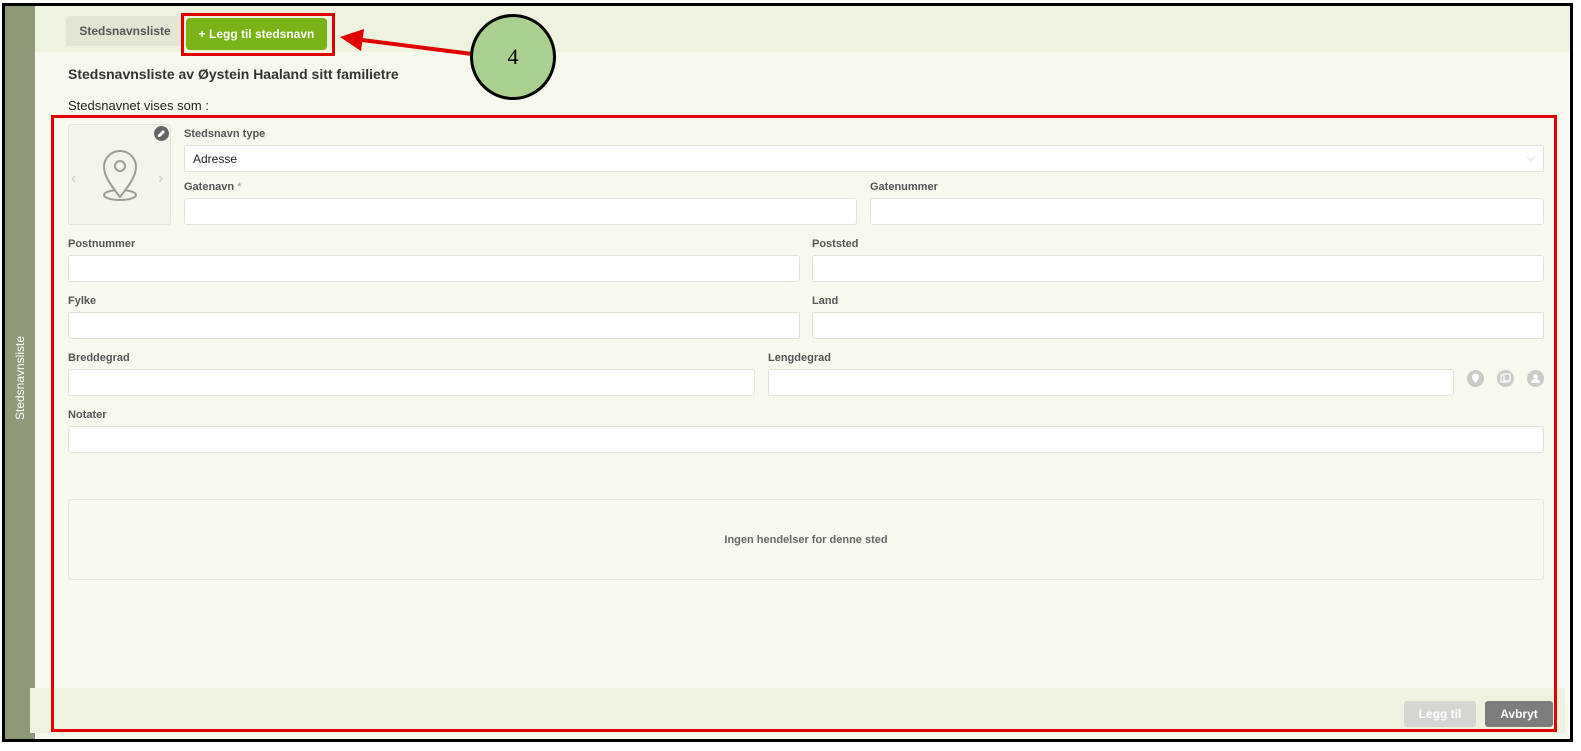  I want to click on shown-as-label: Stedsnavnet vises som :, so click(138, 105).